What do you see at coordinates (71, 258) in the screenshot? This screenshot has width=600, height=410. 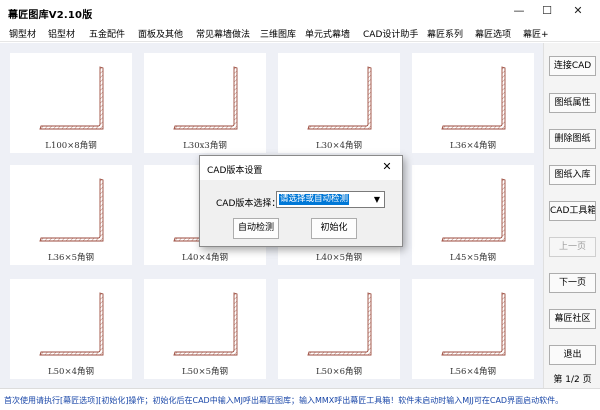 I see `drawing-label: L36×5角钢` at bounding box center [71, 258].